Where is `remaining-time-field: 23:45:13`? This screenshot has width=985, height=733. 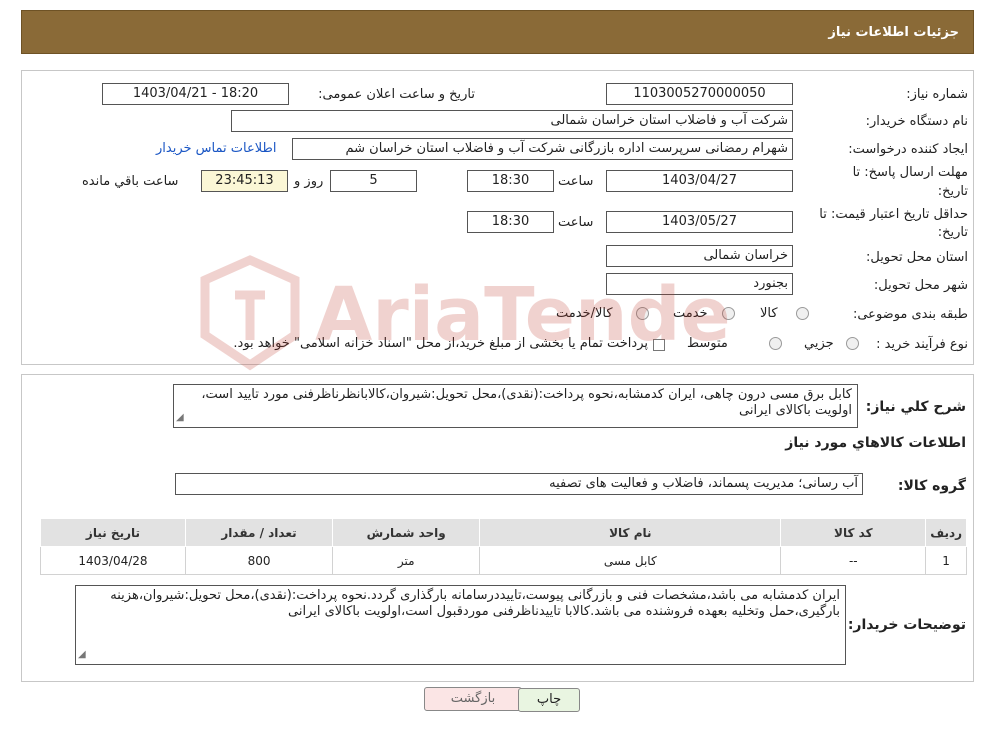
remaining-time-field: 23:45:13 is located at coordinates (244, 181).